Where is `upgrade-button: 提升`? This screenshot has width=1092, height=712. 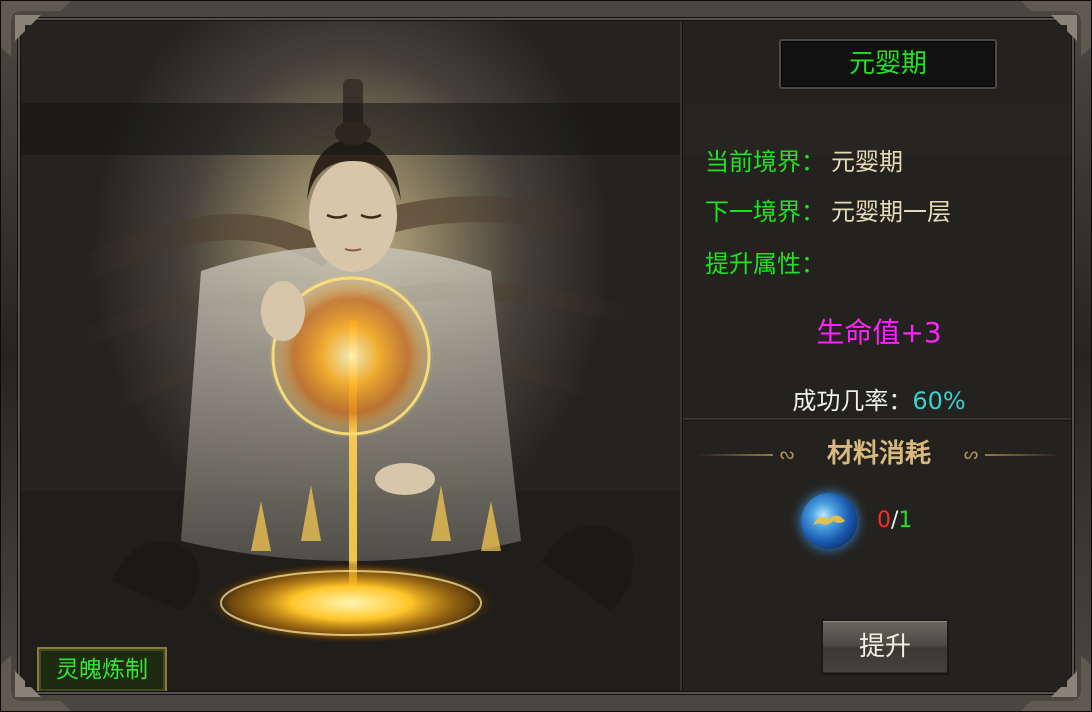
upgrade-button: 提升 is located at coordinates (885, 647).